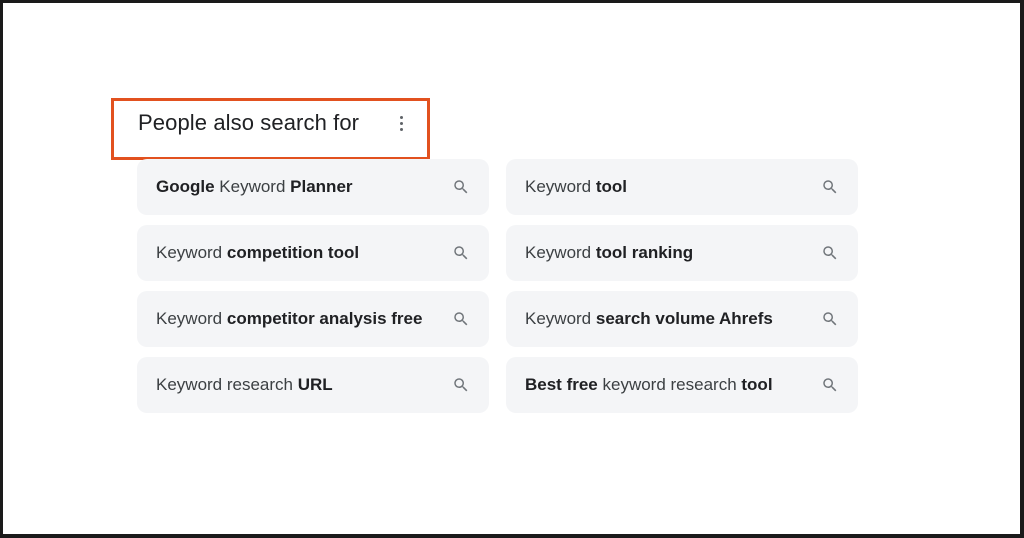  Describe the element at coordinates (321, 186) in the screenshot. I see `suggestion-bold-text: Planner` at that location.